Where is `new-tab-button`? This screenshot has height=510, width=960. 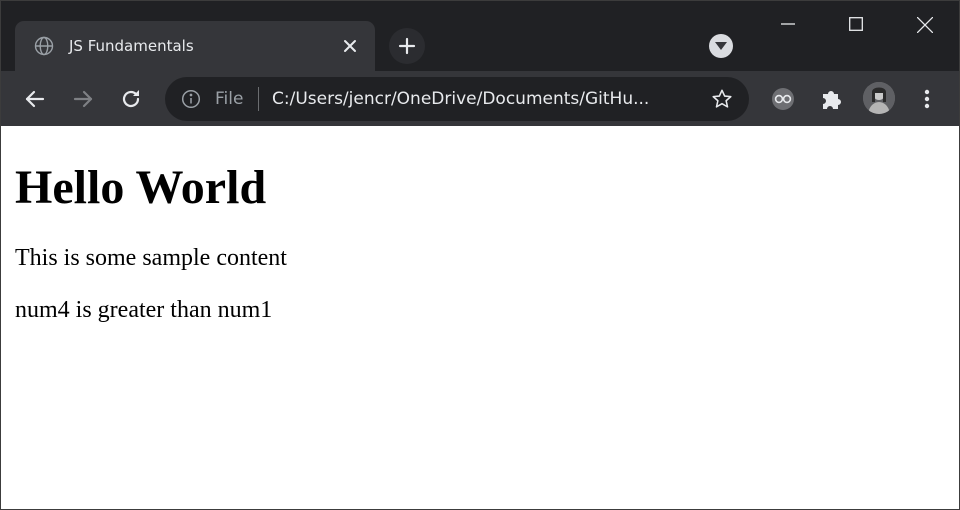
new-tab-button is located at coordinates (407, 46).